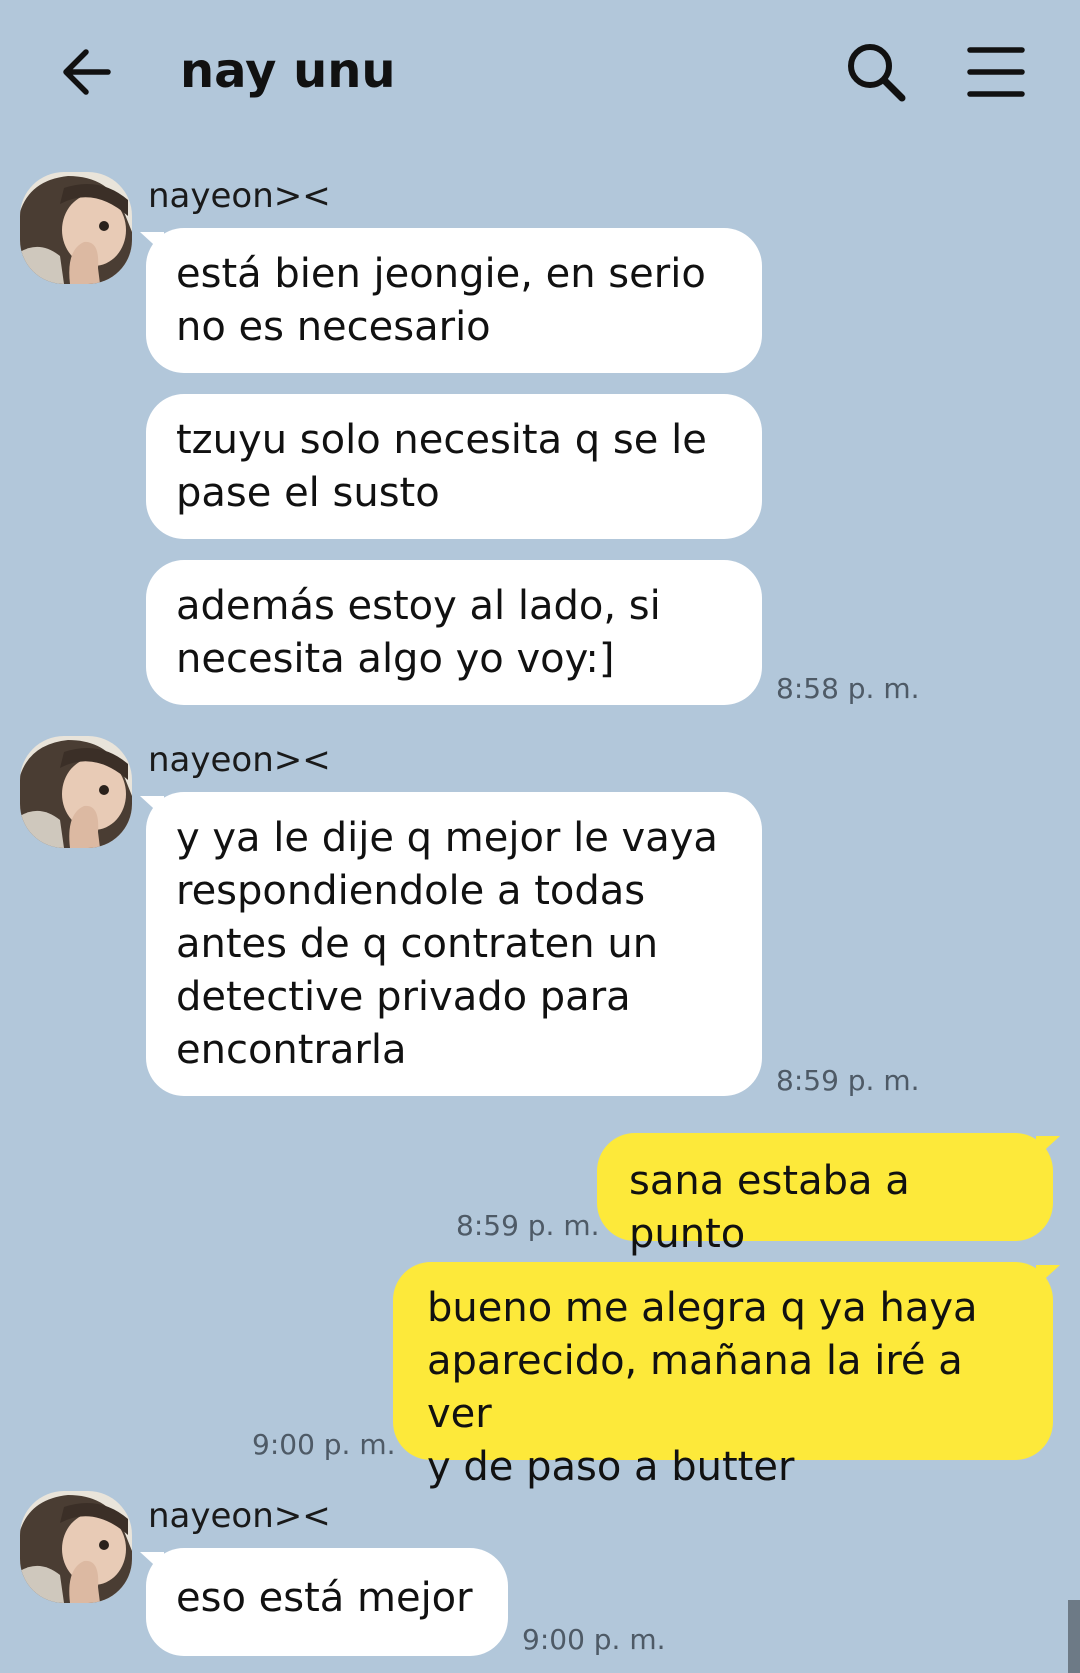 The width and height of the screenshot is (1080, 1673). Describe the element at coordinates (825, 1195) in the screenshot. I see `message-bubble-outgoing: sana estaba a punto` at that location.